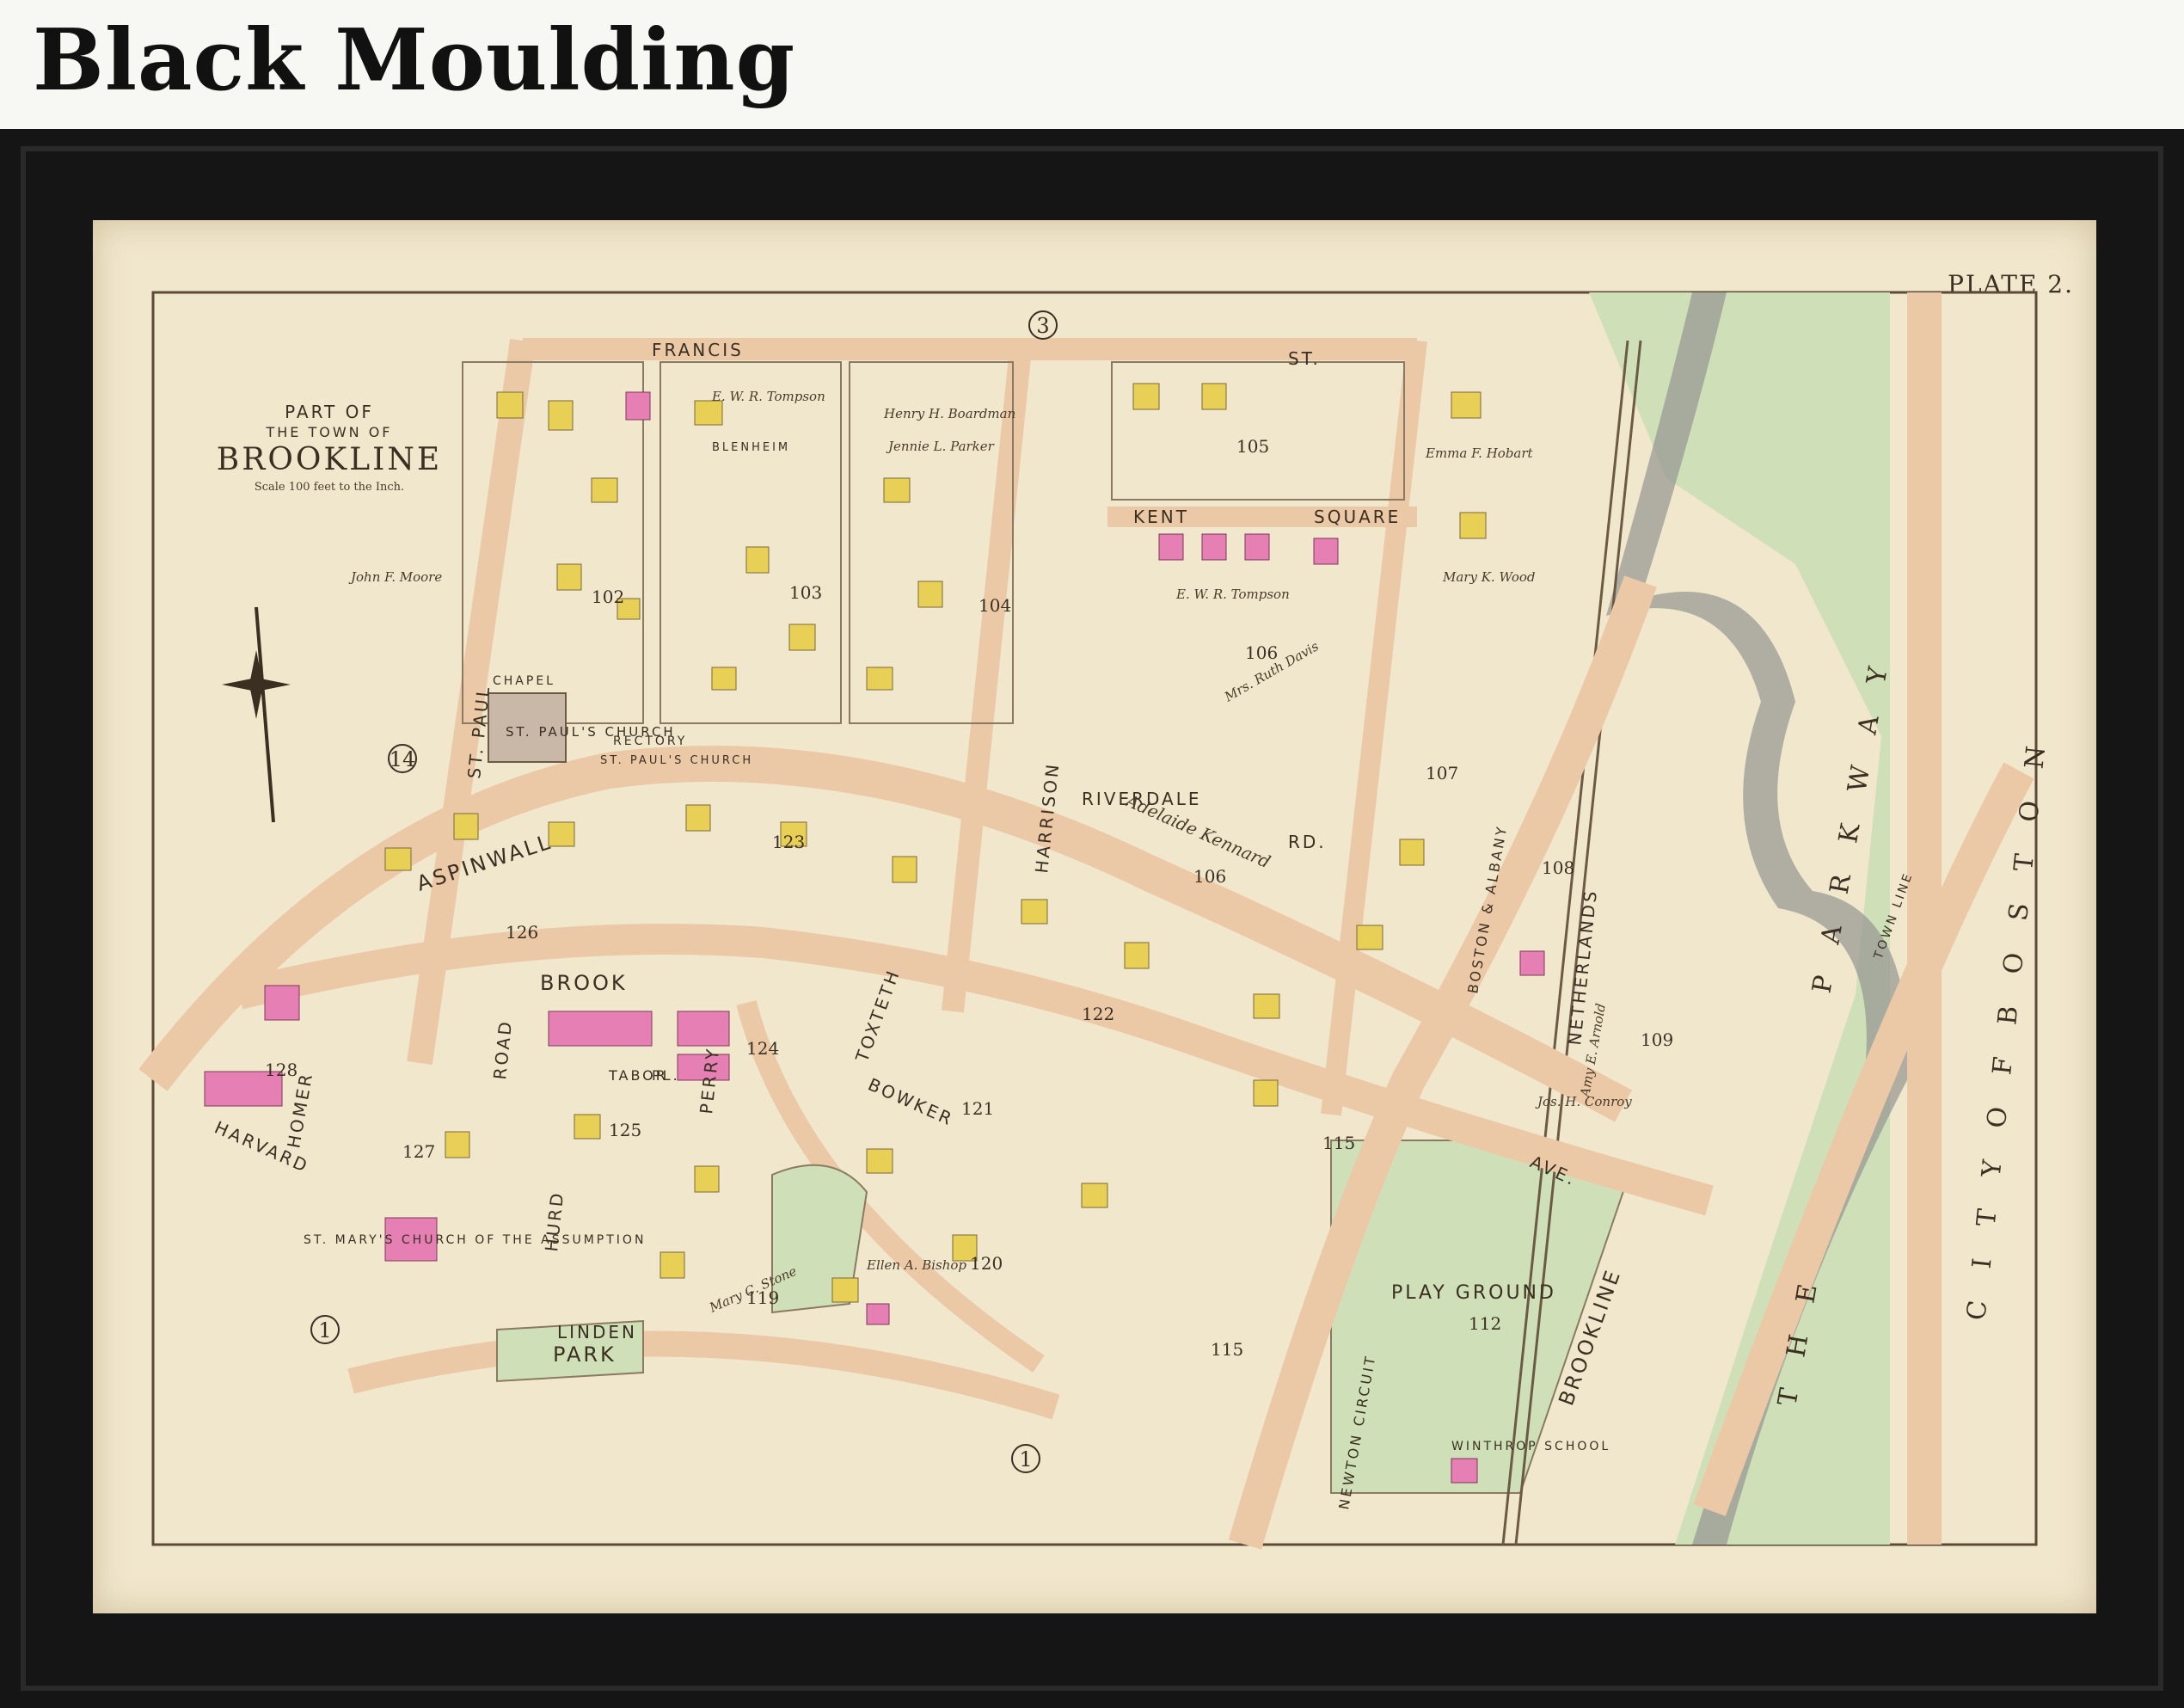 Image resolution: width=2184 pixels, height=1708 pixels. What do you see at coordinates (281, 1070) in the screenshot?
I see `block-number: 128` at bounding box center [281, 1070].